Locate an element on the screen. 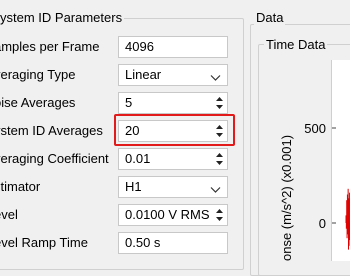 Image resolution: width=350 pixels, height=276 pixels. level-value: 0.0100 V RMS is located at coordinates (167, 214).